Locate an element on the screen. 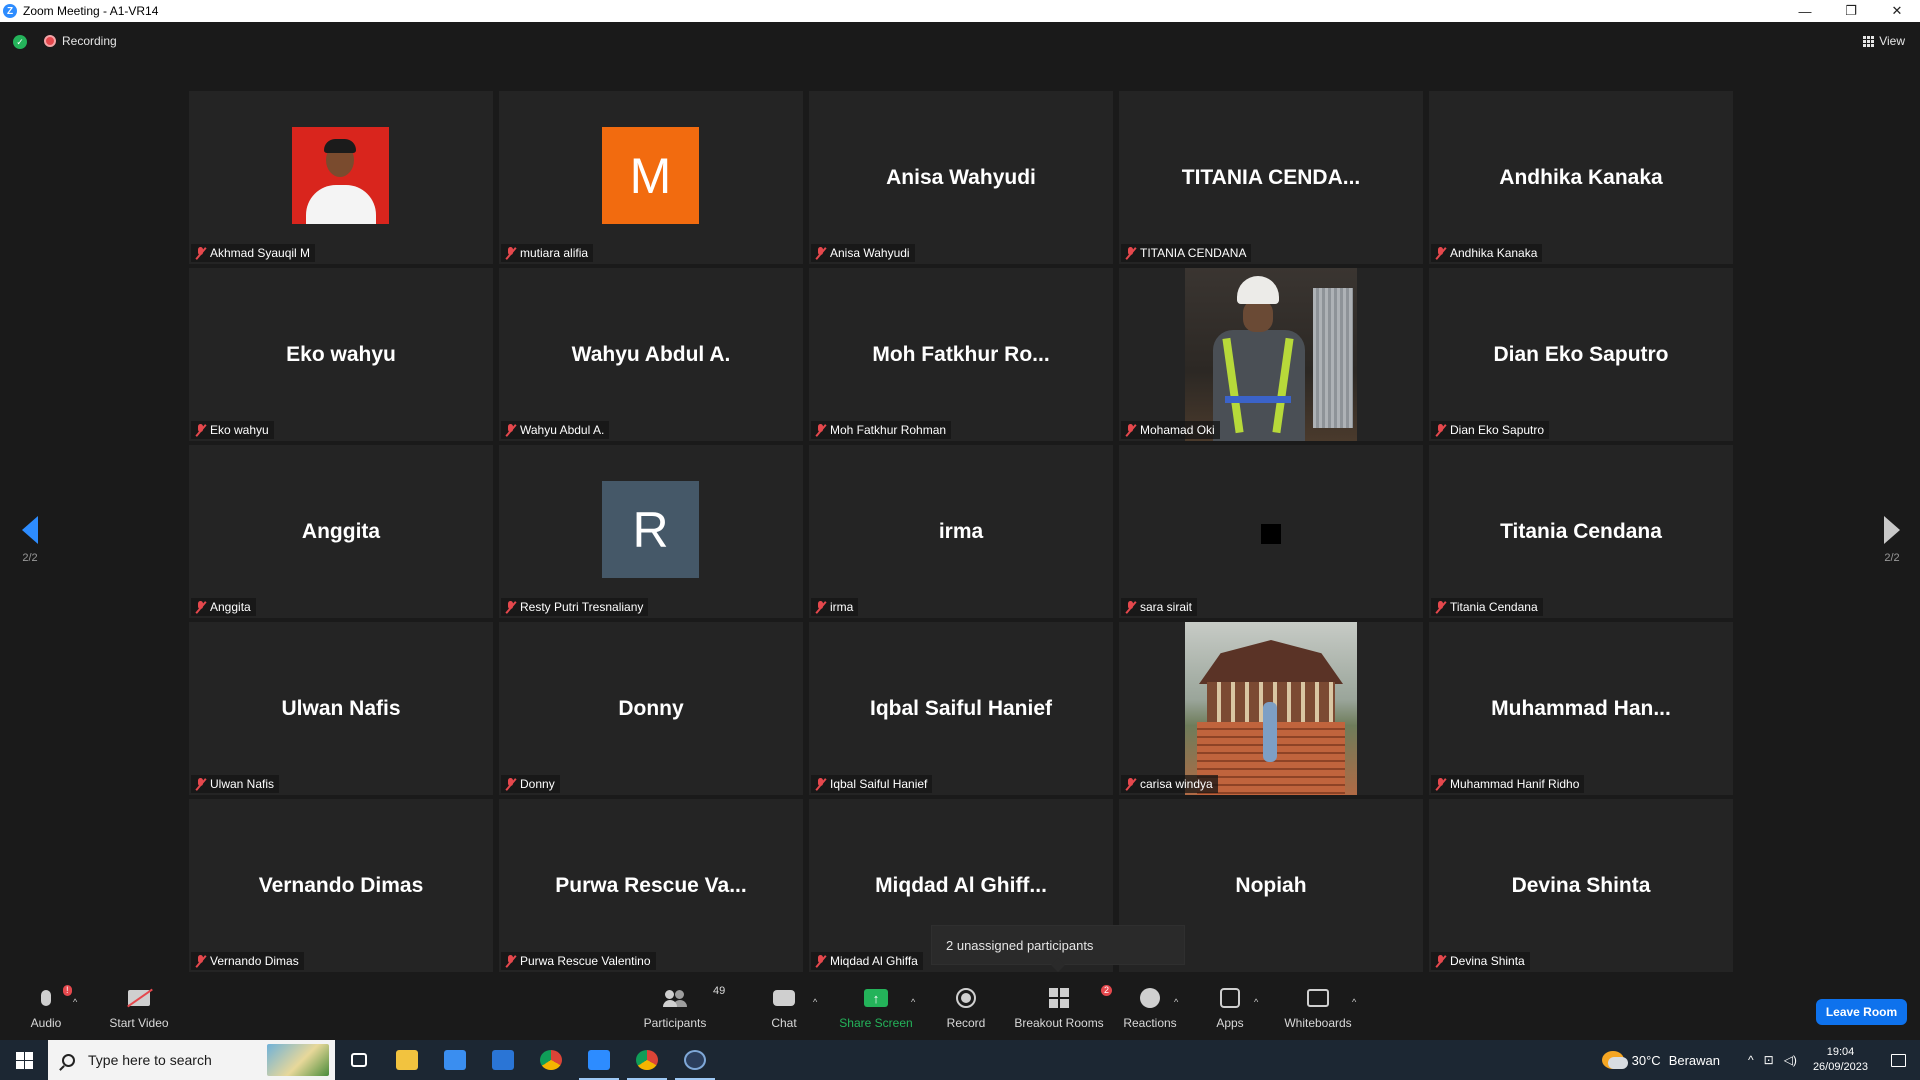 Image resolution: width=1920 pixels, height=1080 pixels. previous-page-button: 2/2 is located at coordinates (30, 540).